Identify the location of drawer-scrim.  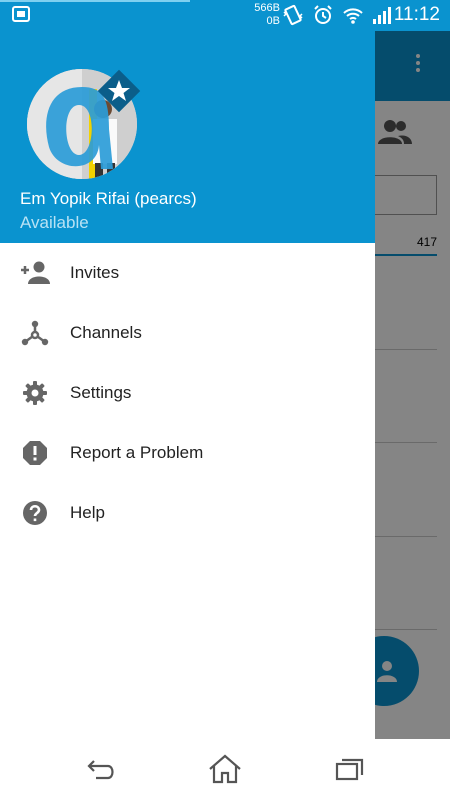
(412, 385).